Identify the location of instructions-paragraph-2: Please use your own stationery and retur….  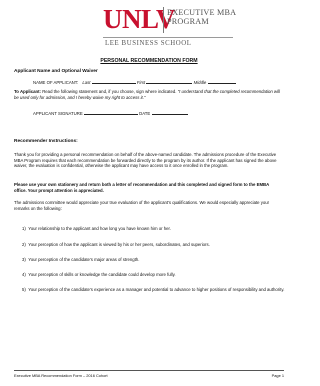
(142, 187).